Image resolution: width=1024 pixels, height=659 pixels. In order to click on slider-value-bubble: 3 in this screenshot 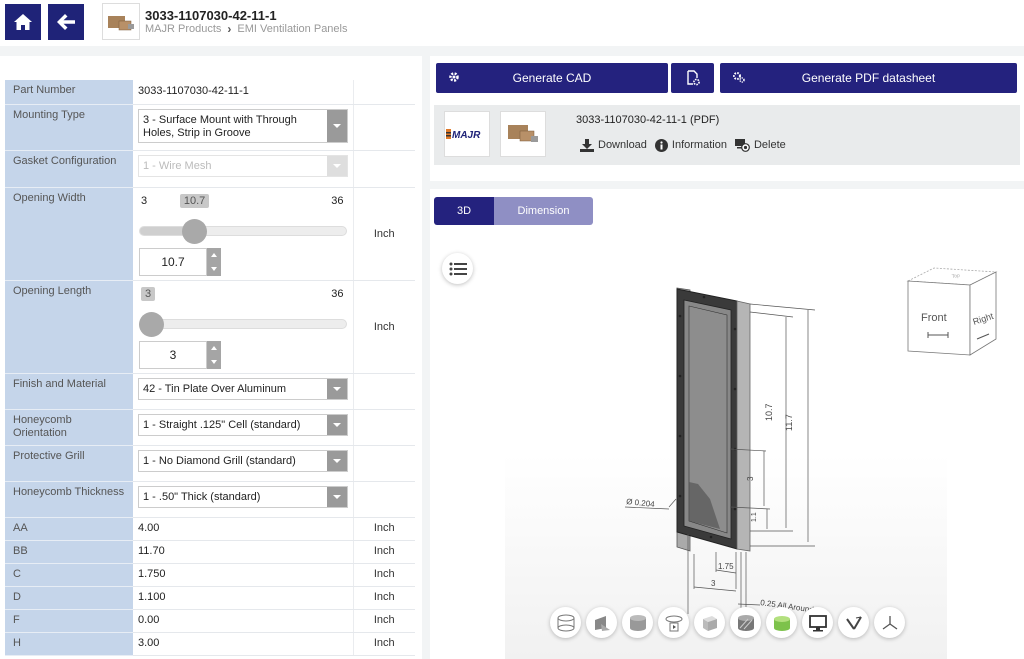, I will do `click(148, 293)`.